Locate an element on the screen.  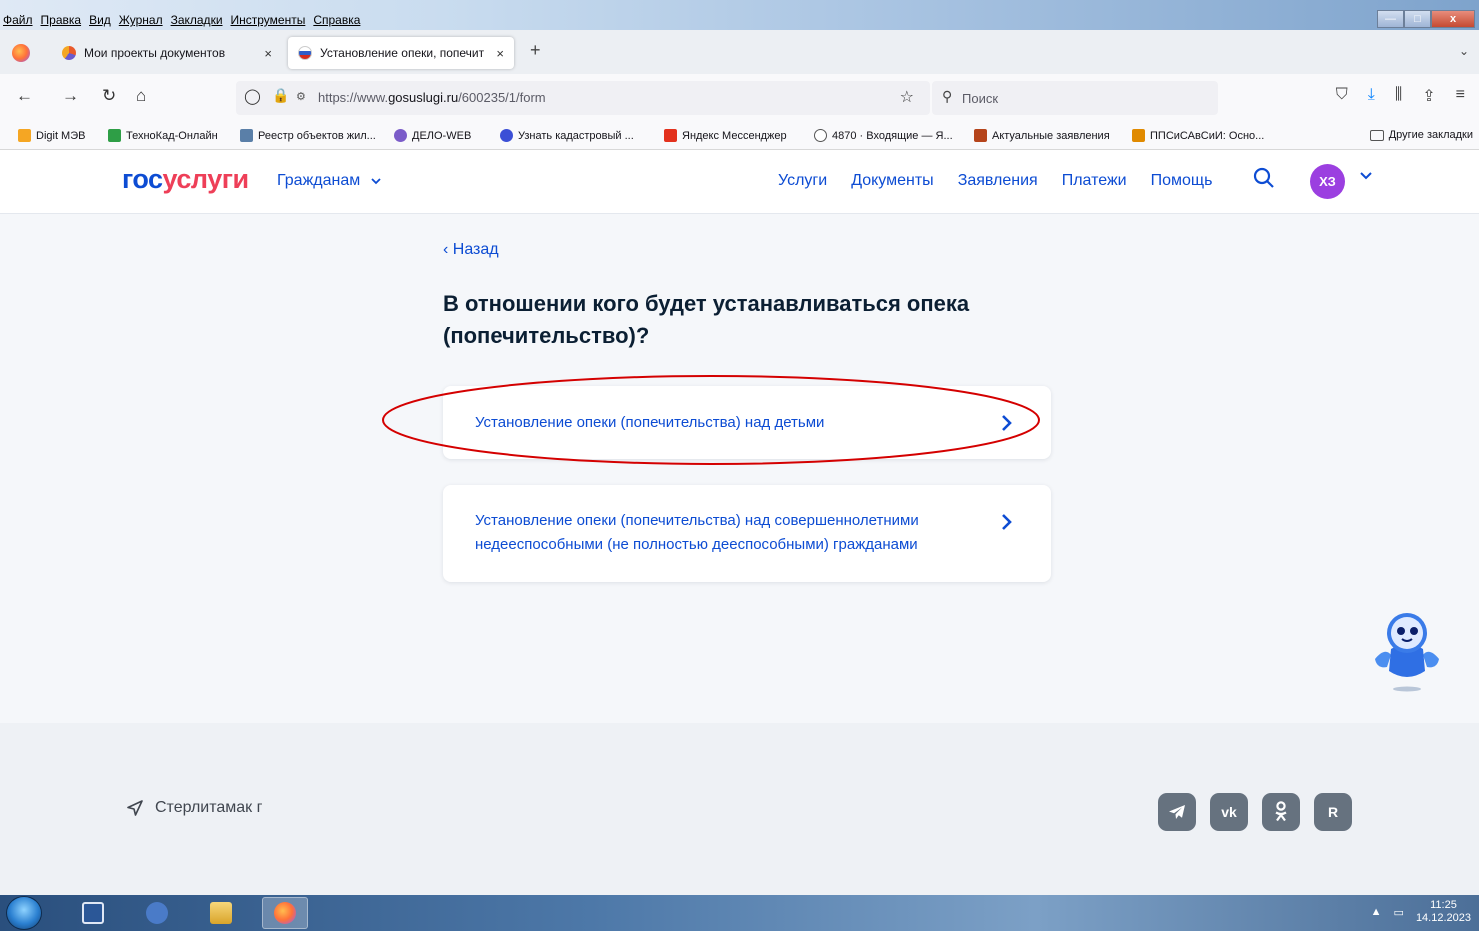
red-highlight-ellipse is located at coordinates (711, 420).